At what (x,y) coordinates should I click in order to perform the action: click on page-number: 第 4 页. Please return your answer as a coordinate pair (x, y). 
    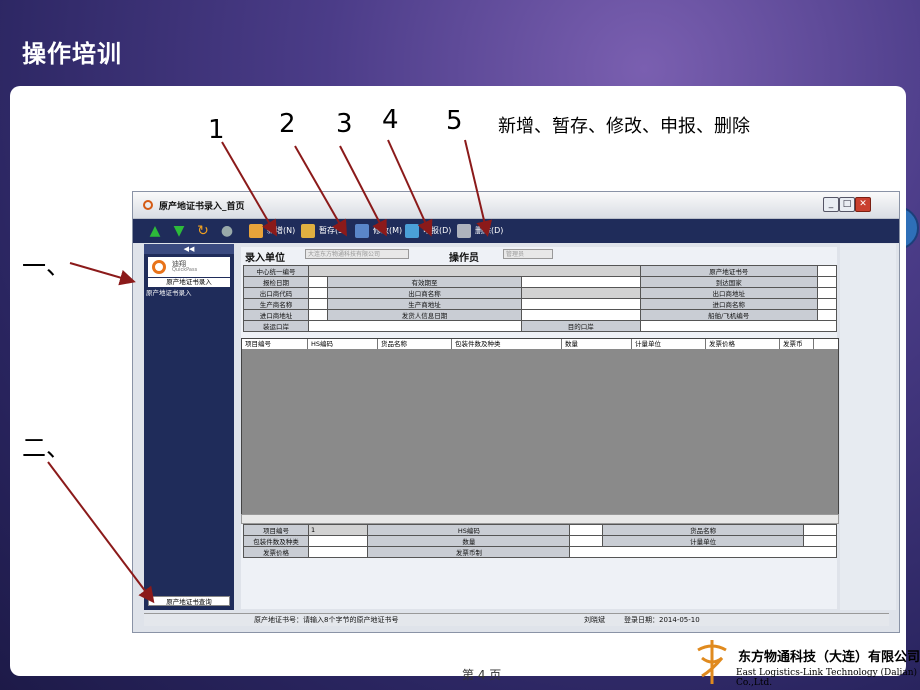
    Looking at the image, I should click on (482, 675).